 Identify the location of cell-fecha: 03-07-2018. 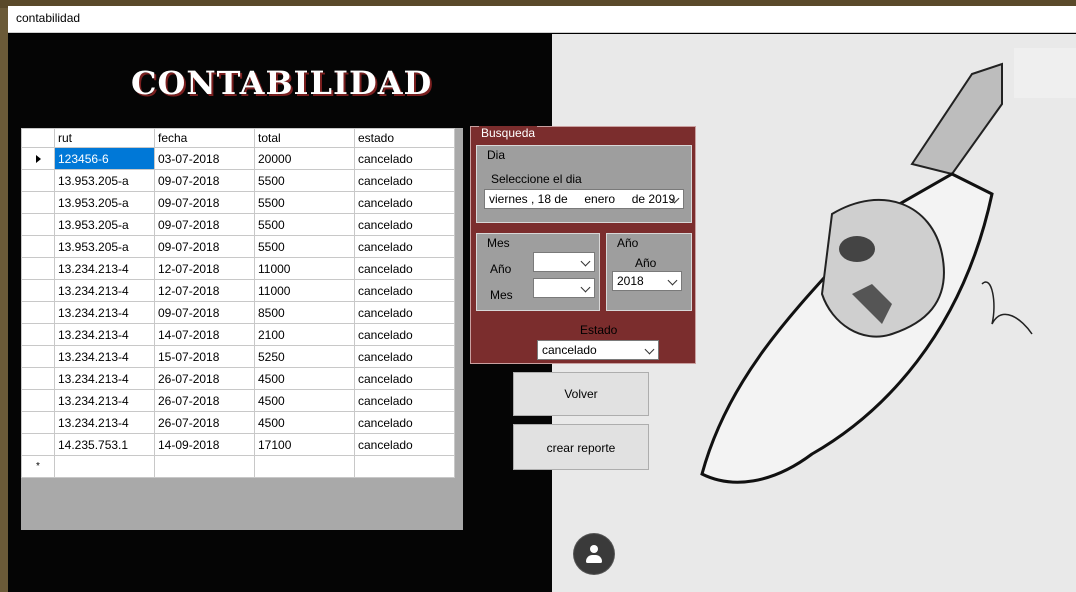
(204, 158).